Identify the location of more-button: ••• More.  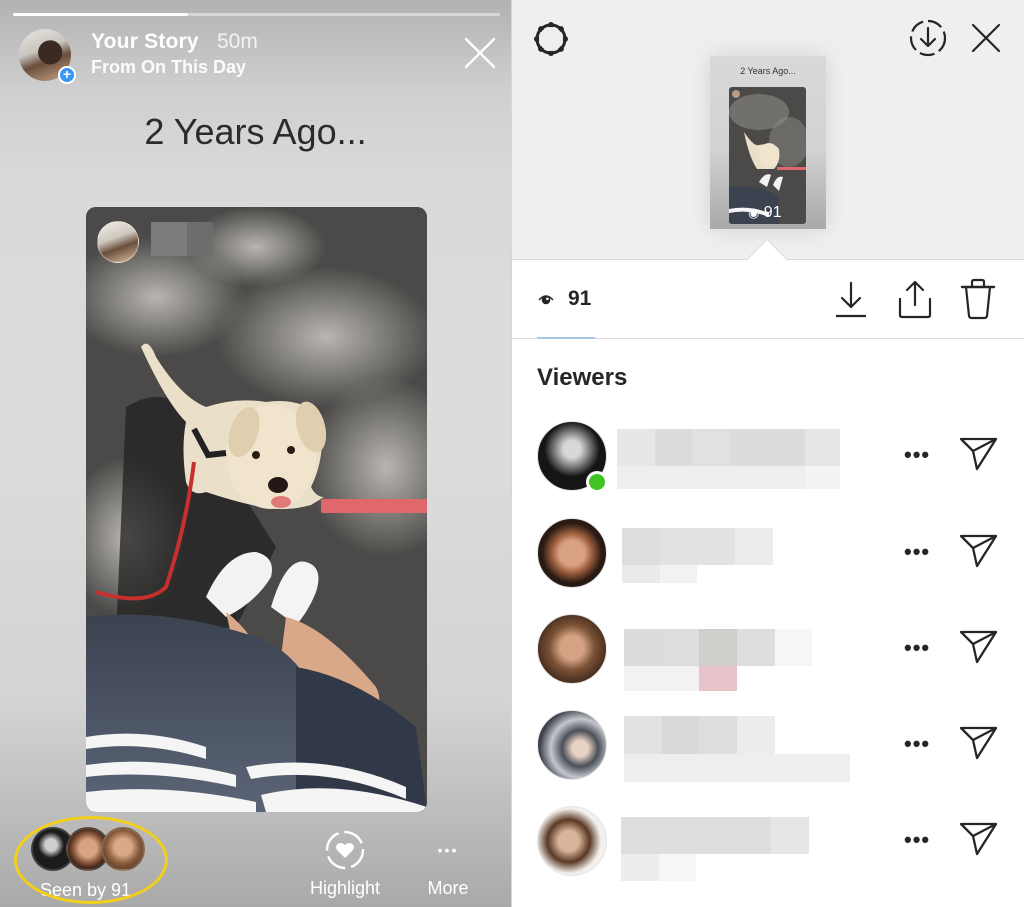
(448, 863).